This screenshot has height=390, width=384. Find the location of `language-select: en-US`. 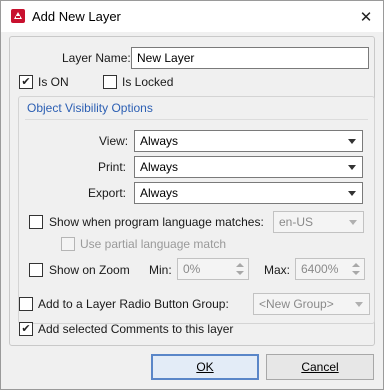

language-select: en-US is located at coordinates (318, 222).